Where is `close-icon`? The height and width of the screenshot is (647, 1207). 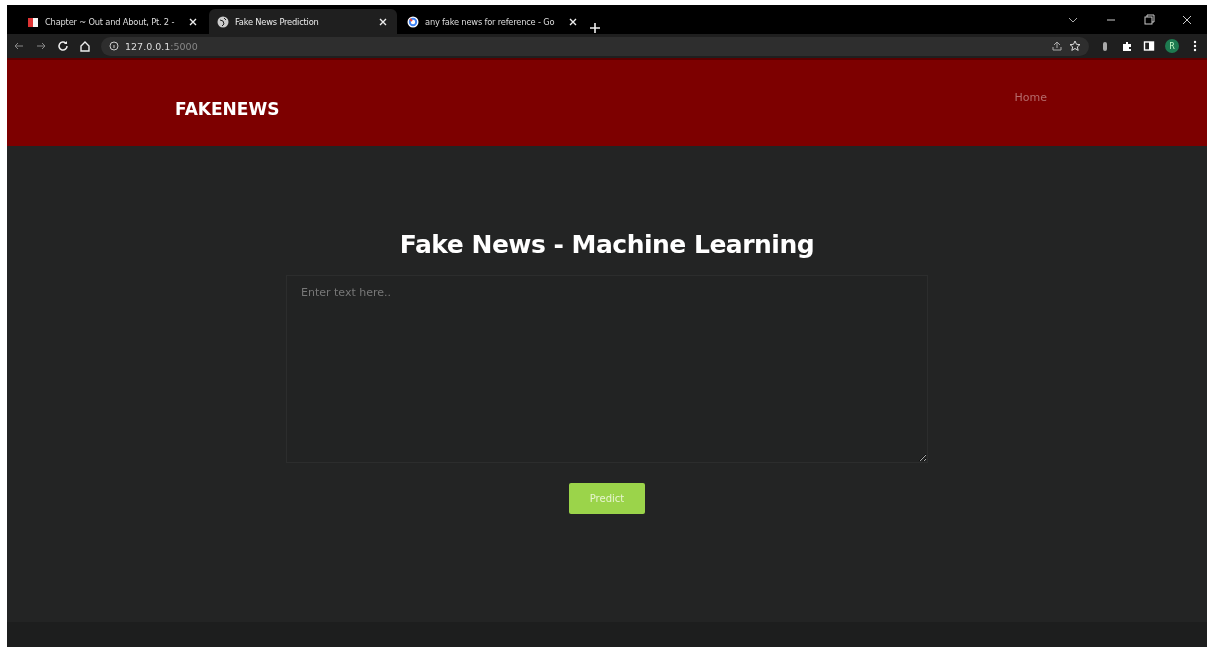 close-icon is located at coordinates (1187, 20).